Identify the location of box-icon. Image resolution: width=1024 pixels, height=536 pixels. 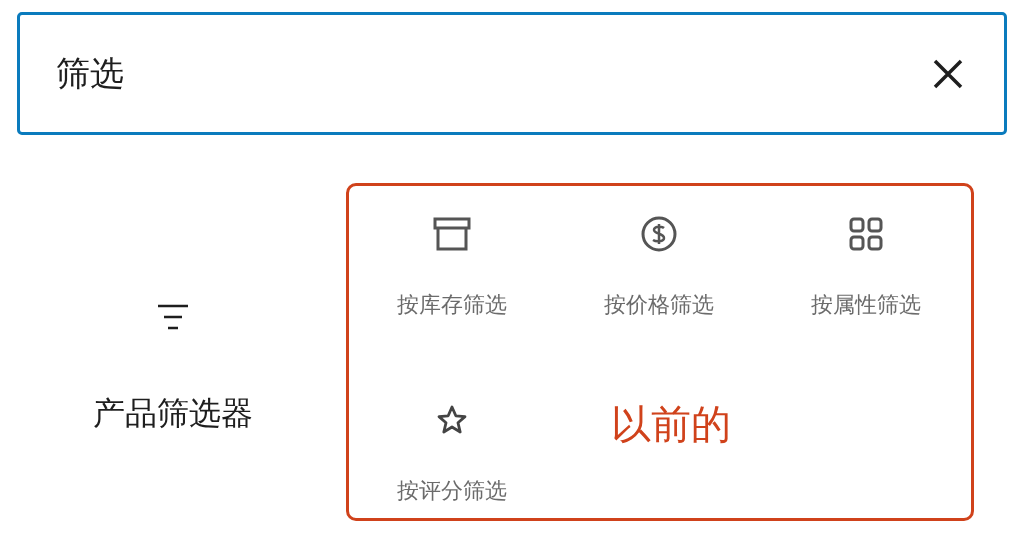
(452, 234).